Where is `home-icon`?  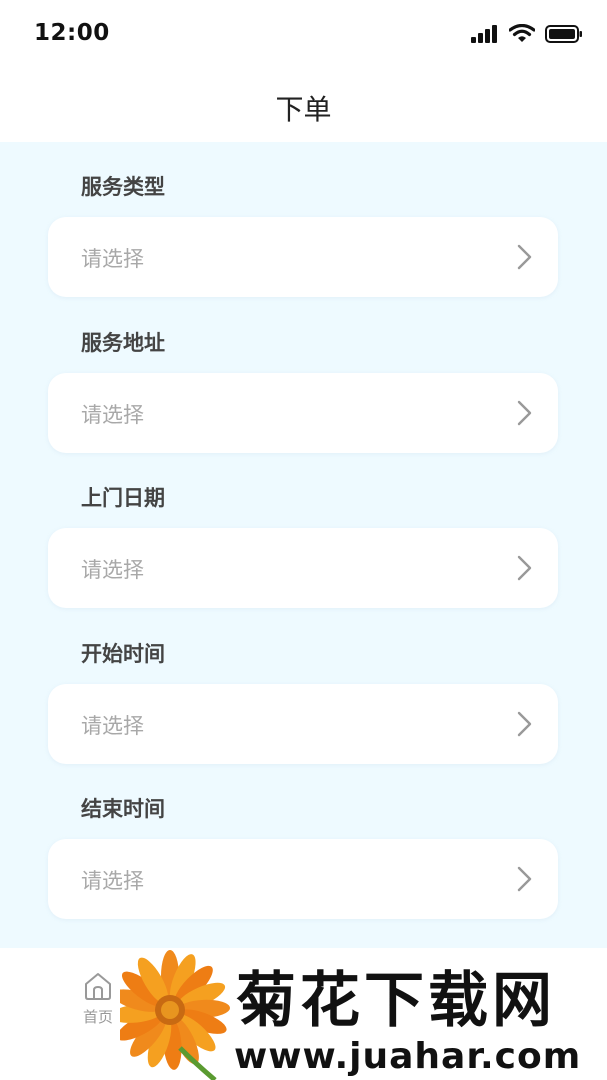 home-icon is located at coordinates (98, 986).